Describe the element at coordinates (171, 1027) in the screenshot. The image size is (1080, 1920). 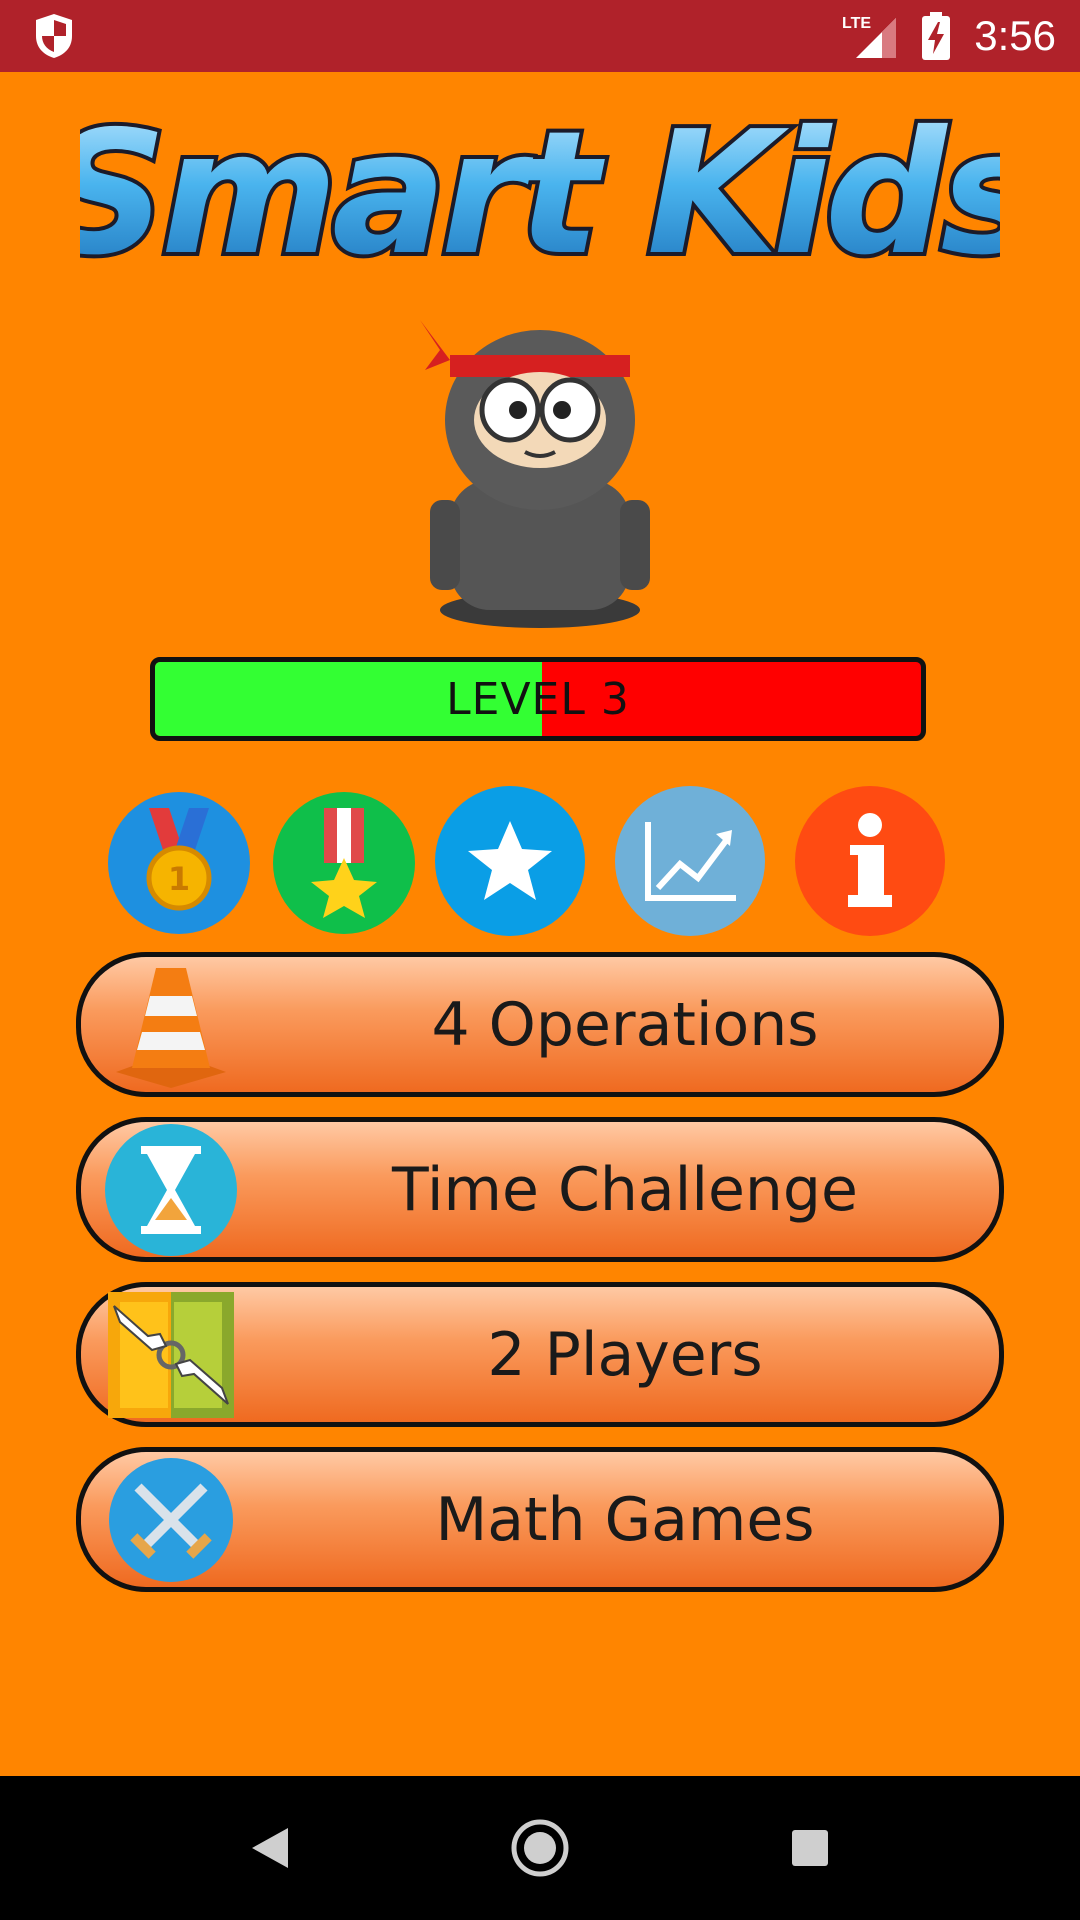
I see `traffic-cone-icon` at that location.